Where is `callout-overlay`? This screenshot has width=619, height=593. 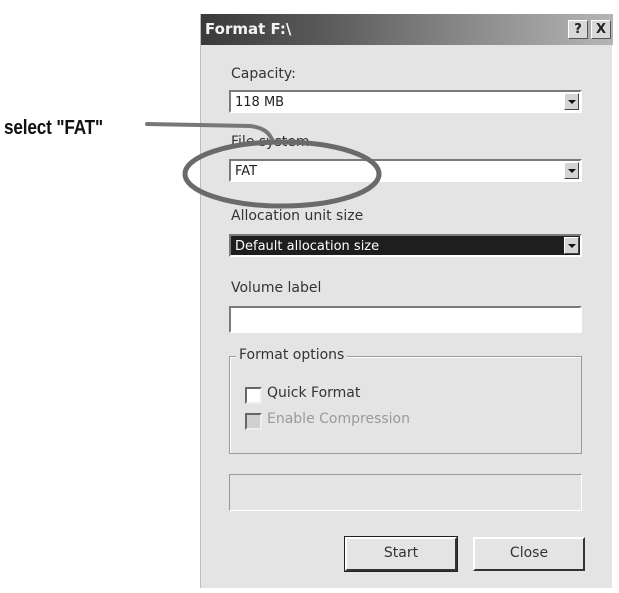 callout-overlay is located at coordinates (263, 165).